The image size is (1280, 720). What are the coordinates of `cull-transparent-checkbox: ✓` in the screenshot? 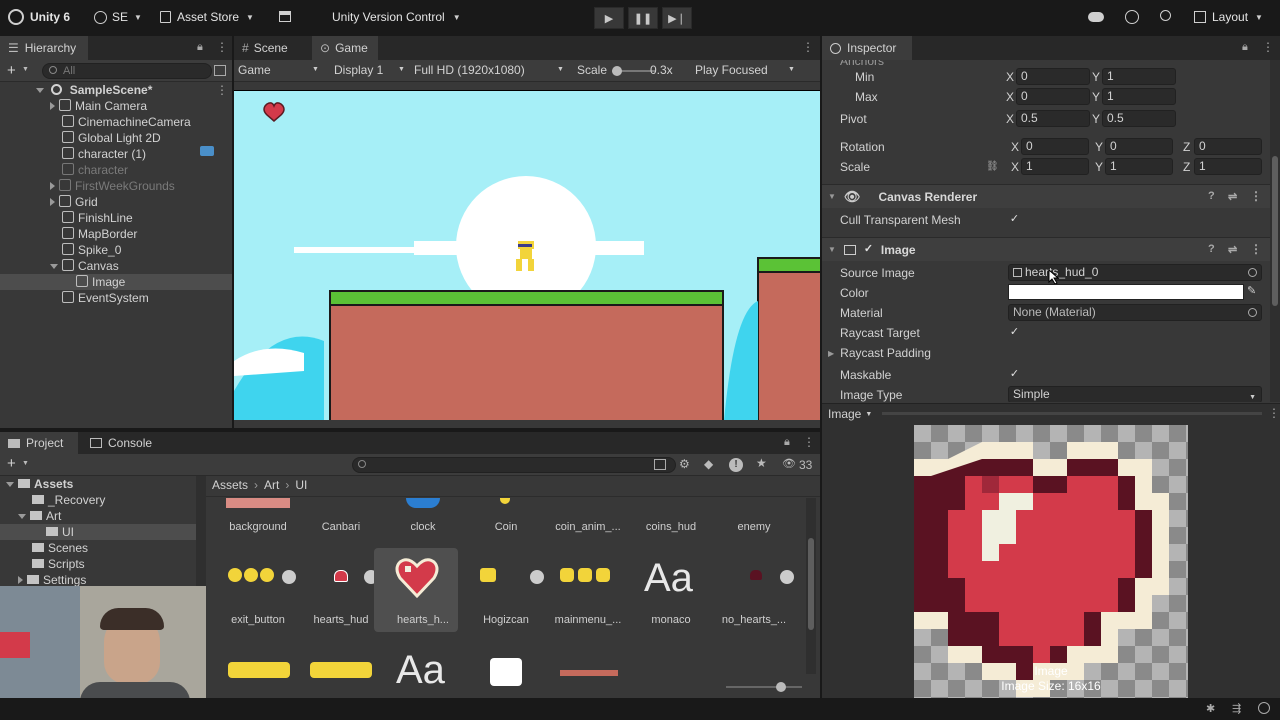 It's located at (1014, 219).